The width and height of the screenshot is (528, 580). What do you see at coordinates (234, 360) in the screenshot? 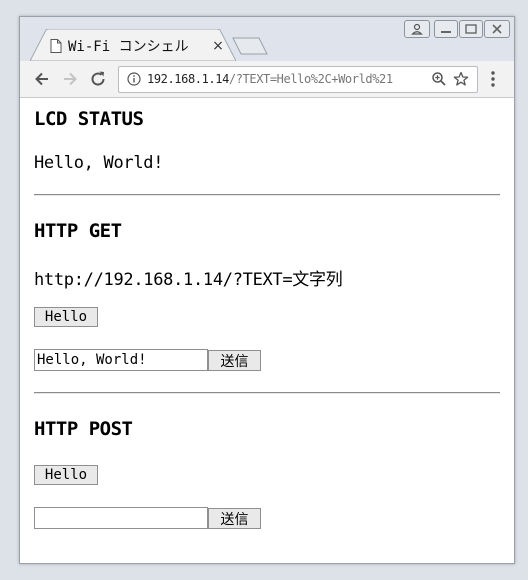
I see `get-send-button: 送信` at bounding box center [234, 360].